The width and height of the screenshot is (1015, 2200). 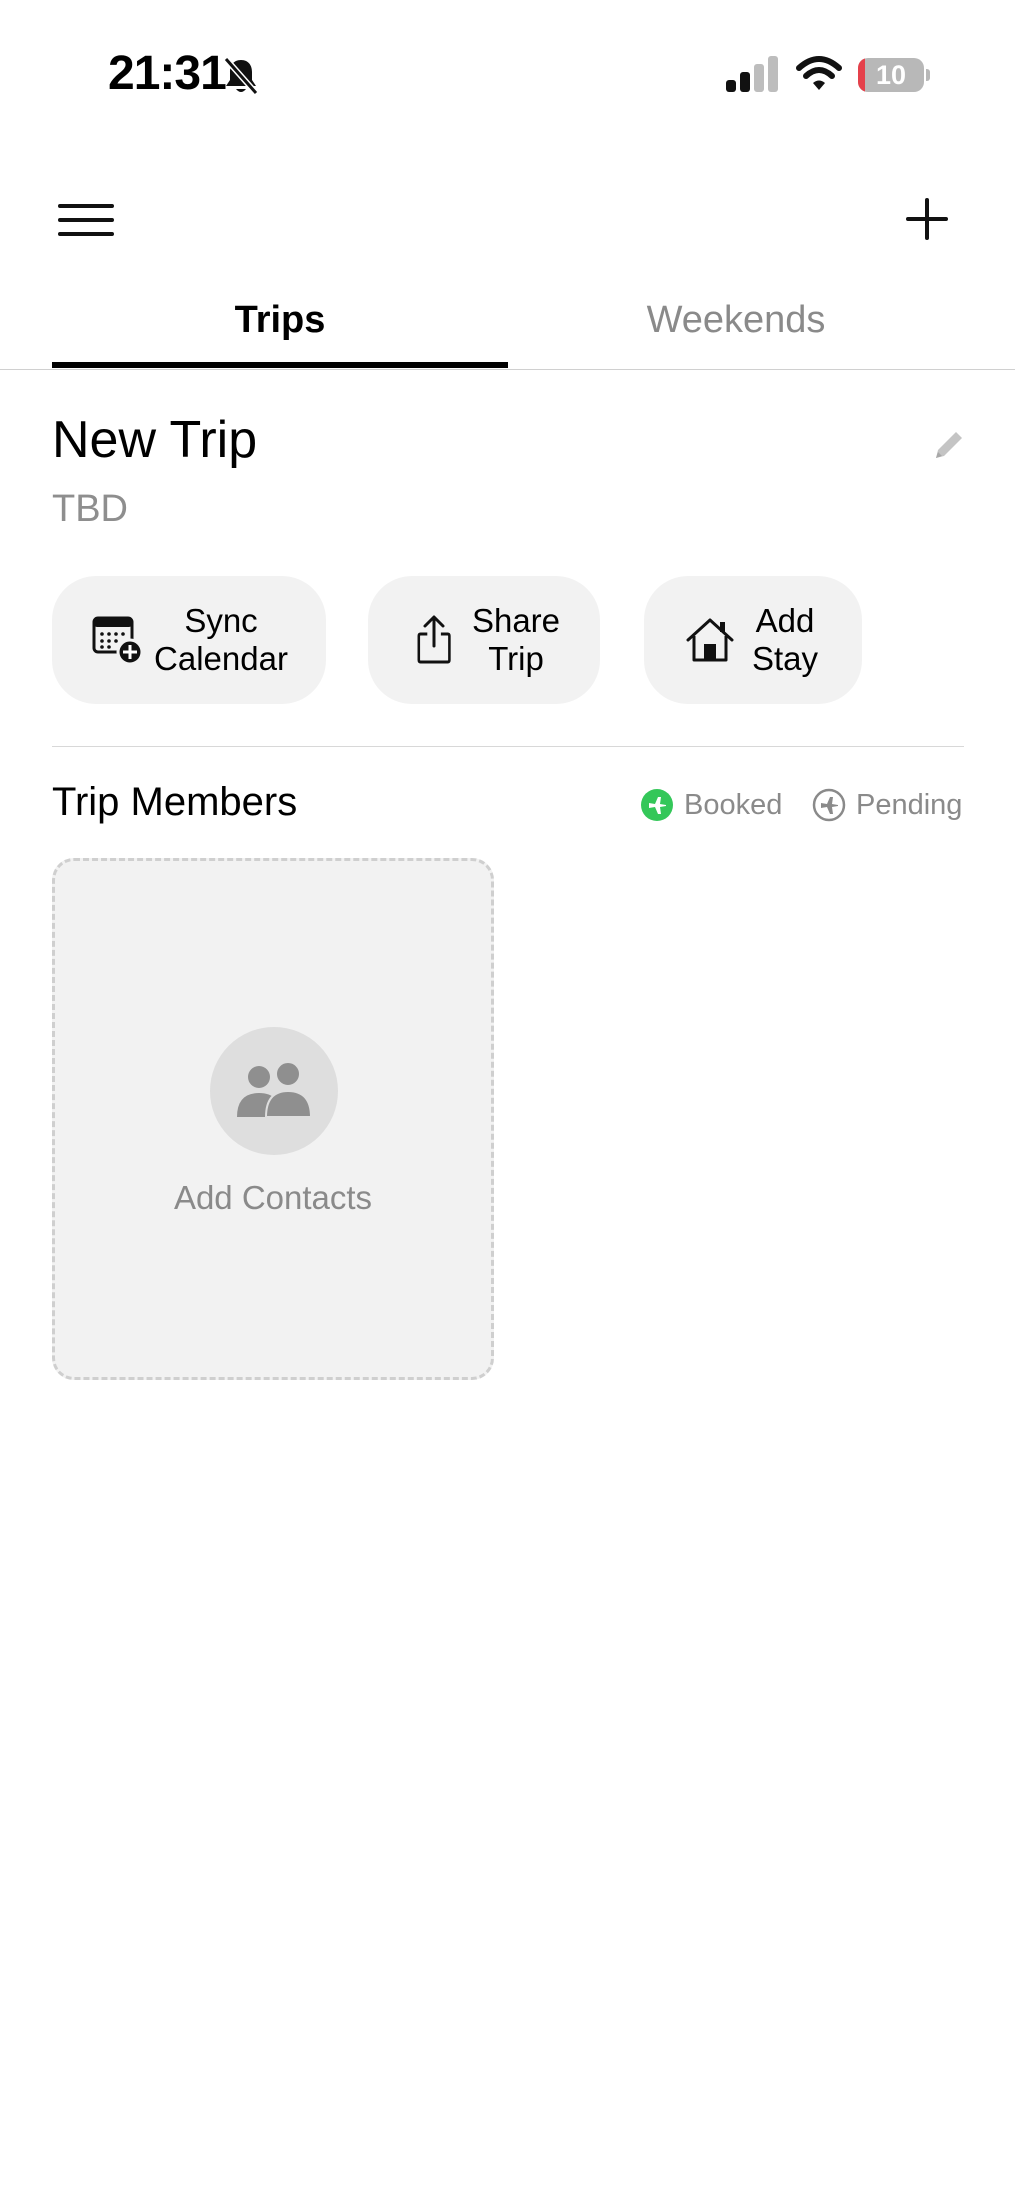 I want to click on battery-icon: 10, so click(x=894, y=75).